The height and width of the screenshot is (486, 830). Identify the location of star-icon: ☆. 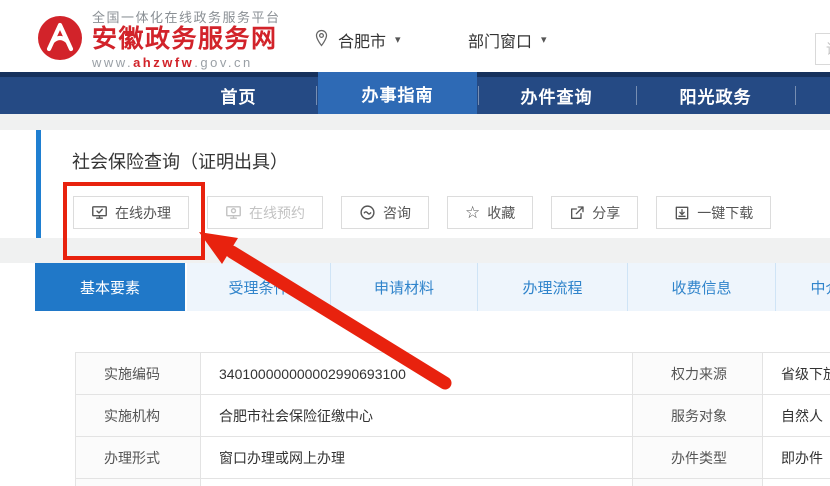
(473, 212).